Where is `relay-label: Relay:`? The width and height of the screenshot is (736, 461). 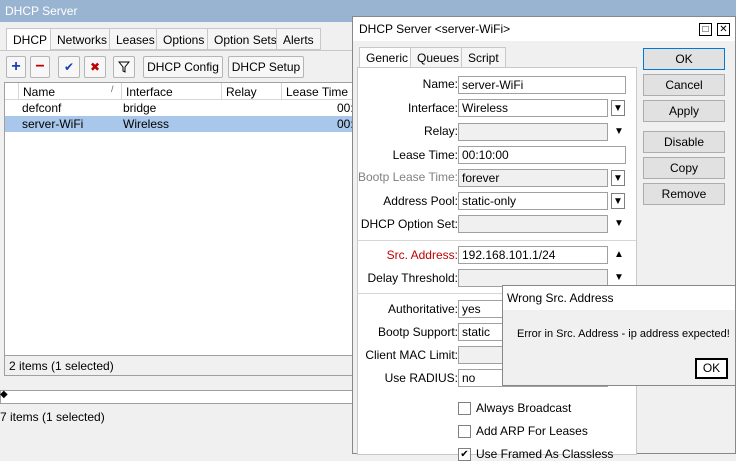 relay-label: Relay: is located at coordinates (440, 131).